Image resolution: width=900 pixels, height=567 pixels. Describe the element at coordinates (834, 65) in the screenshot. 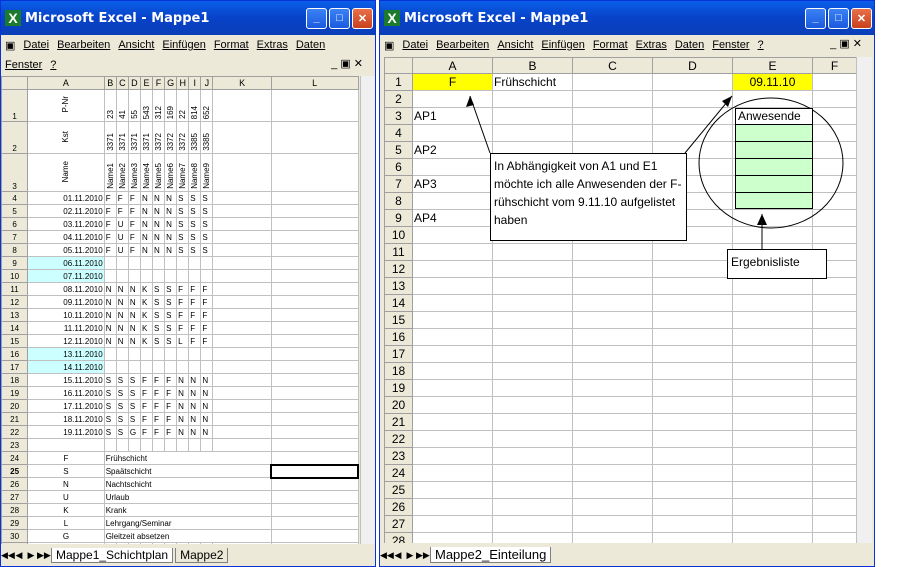

I see `column-header: F` at that location.